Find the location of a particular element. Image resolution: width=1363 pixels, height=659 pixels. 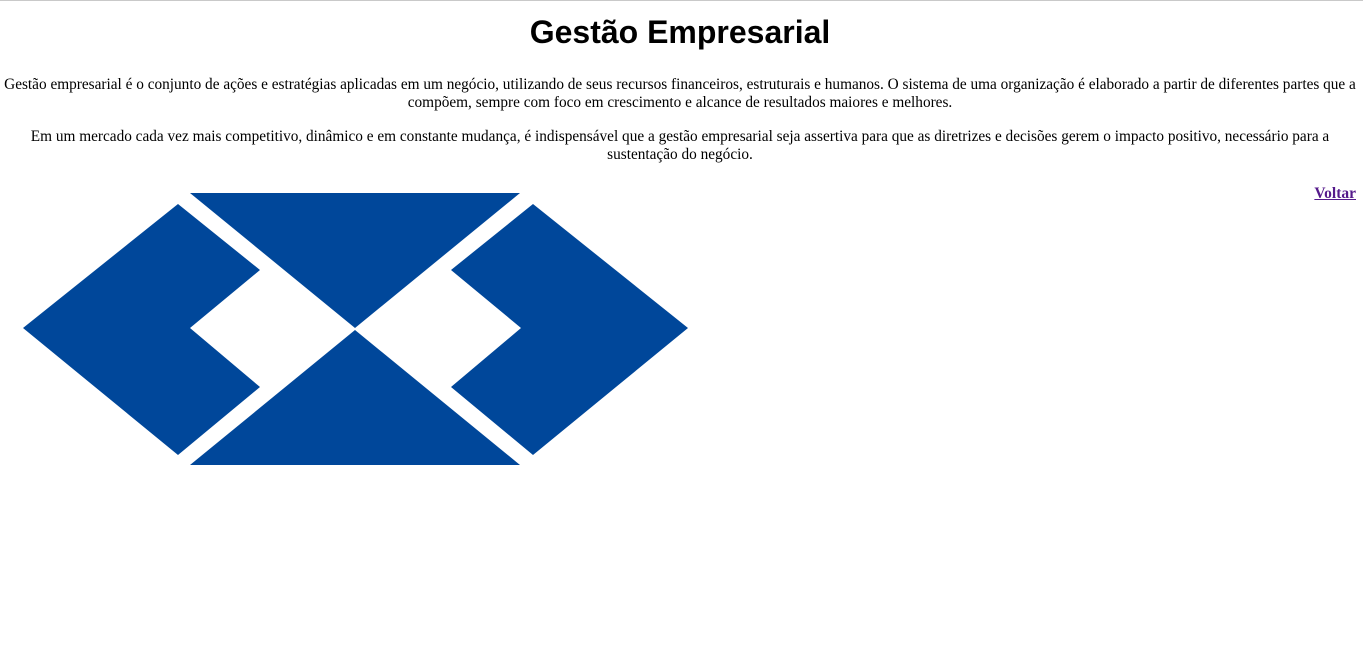

back-link: Voltar is located at coordinates (1335, 194).